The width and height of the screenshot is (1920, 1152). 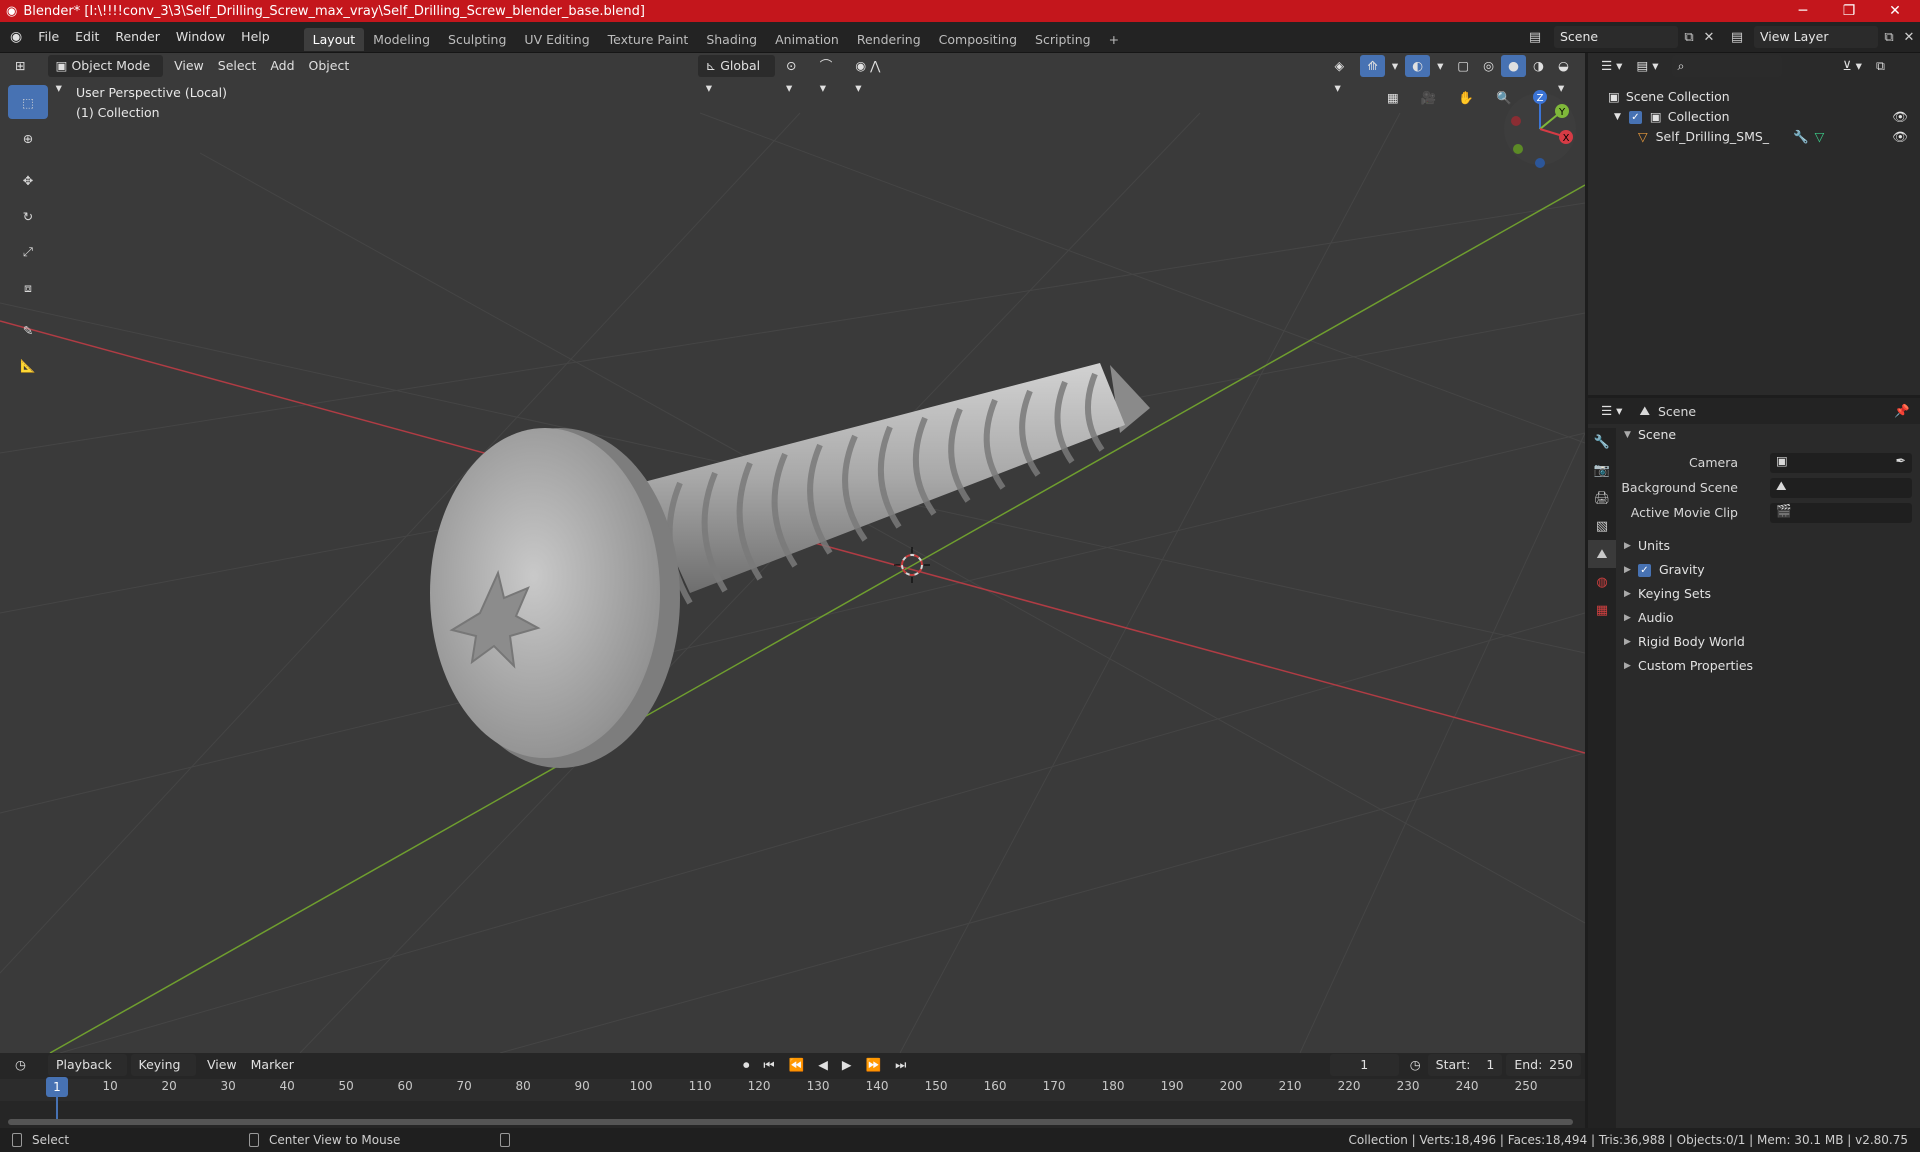 I want to click on active-movie-clip-field: 🎬, so click(x=1841, y=513).